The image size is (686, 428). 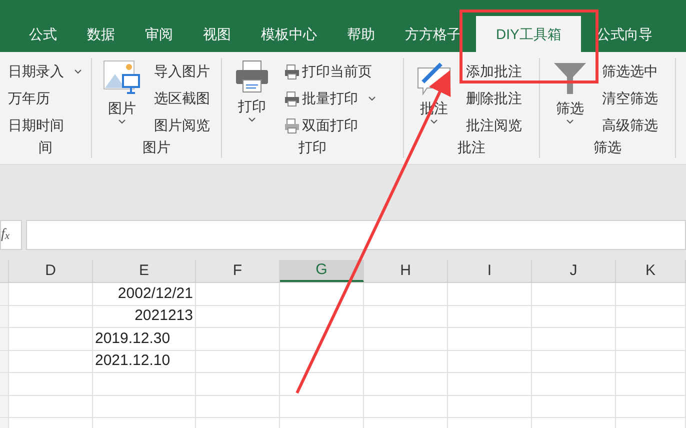 I want to click on ribbon-menu-item: 删除批注, so click(x=494, y=98).